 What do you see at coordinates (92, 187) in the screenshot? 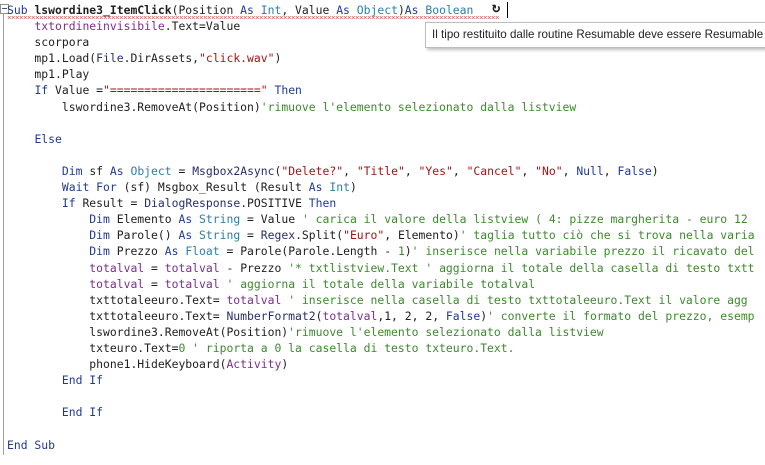
I see `code-token: Wait For` at bounding box center [92, 187].